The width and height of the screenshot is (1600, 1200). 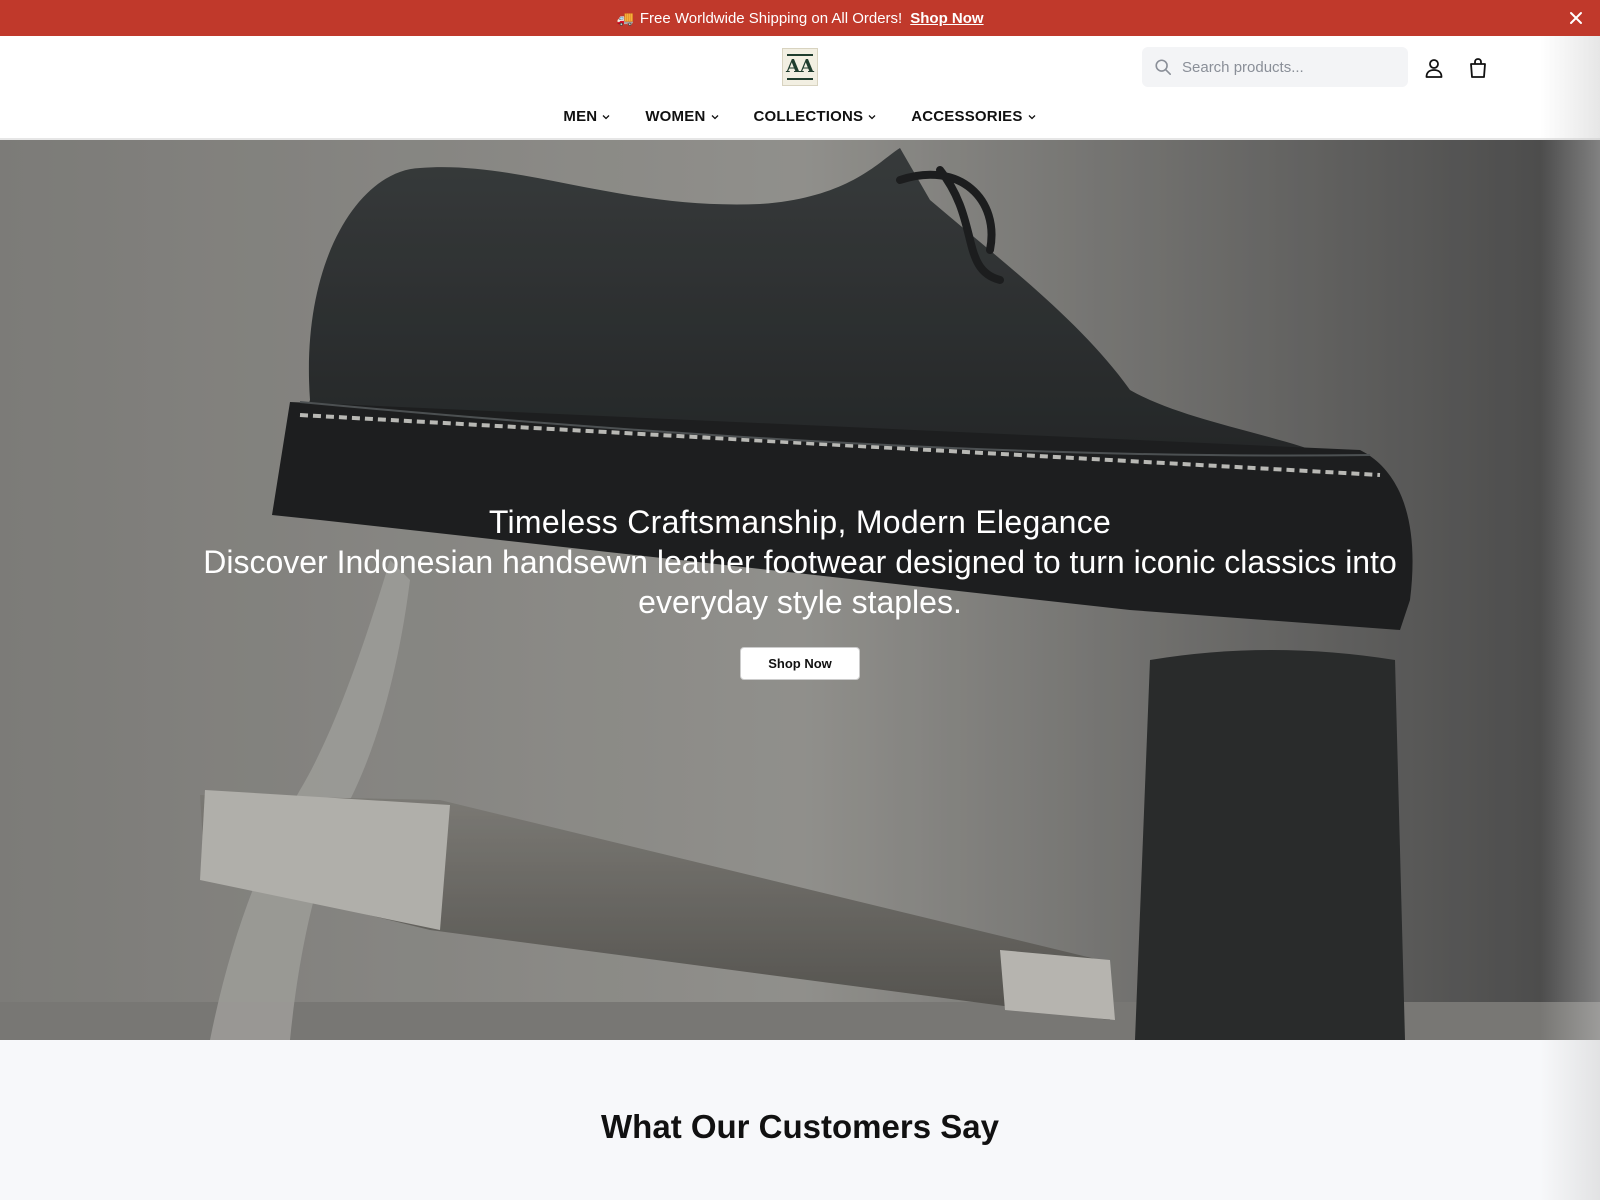 I want to click on announcement-text: Free Worldwide Shipping on All Orders!, so click(x=771, y=18).